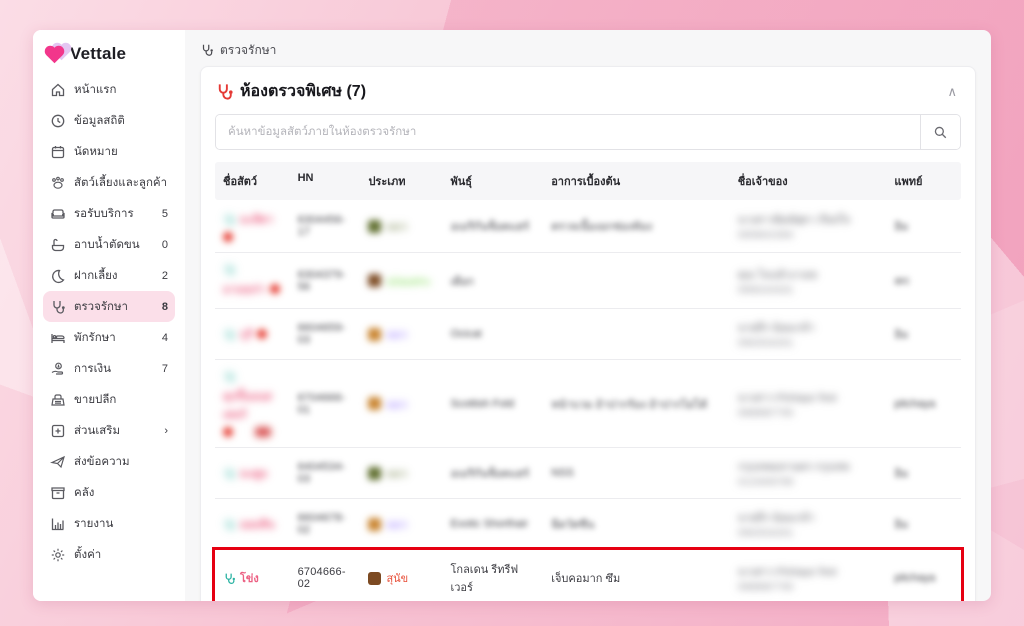  What do you see at coordinates (915, 403) in the screenshot?
I see `doctor-name: pitchaya` at bounding box center [915, 403].